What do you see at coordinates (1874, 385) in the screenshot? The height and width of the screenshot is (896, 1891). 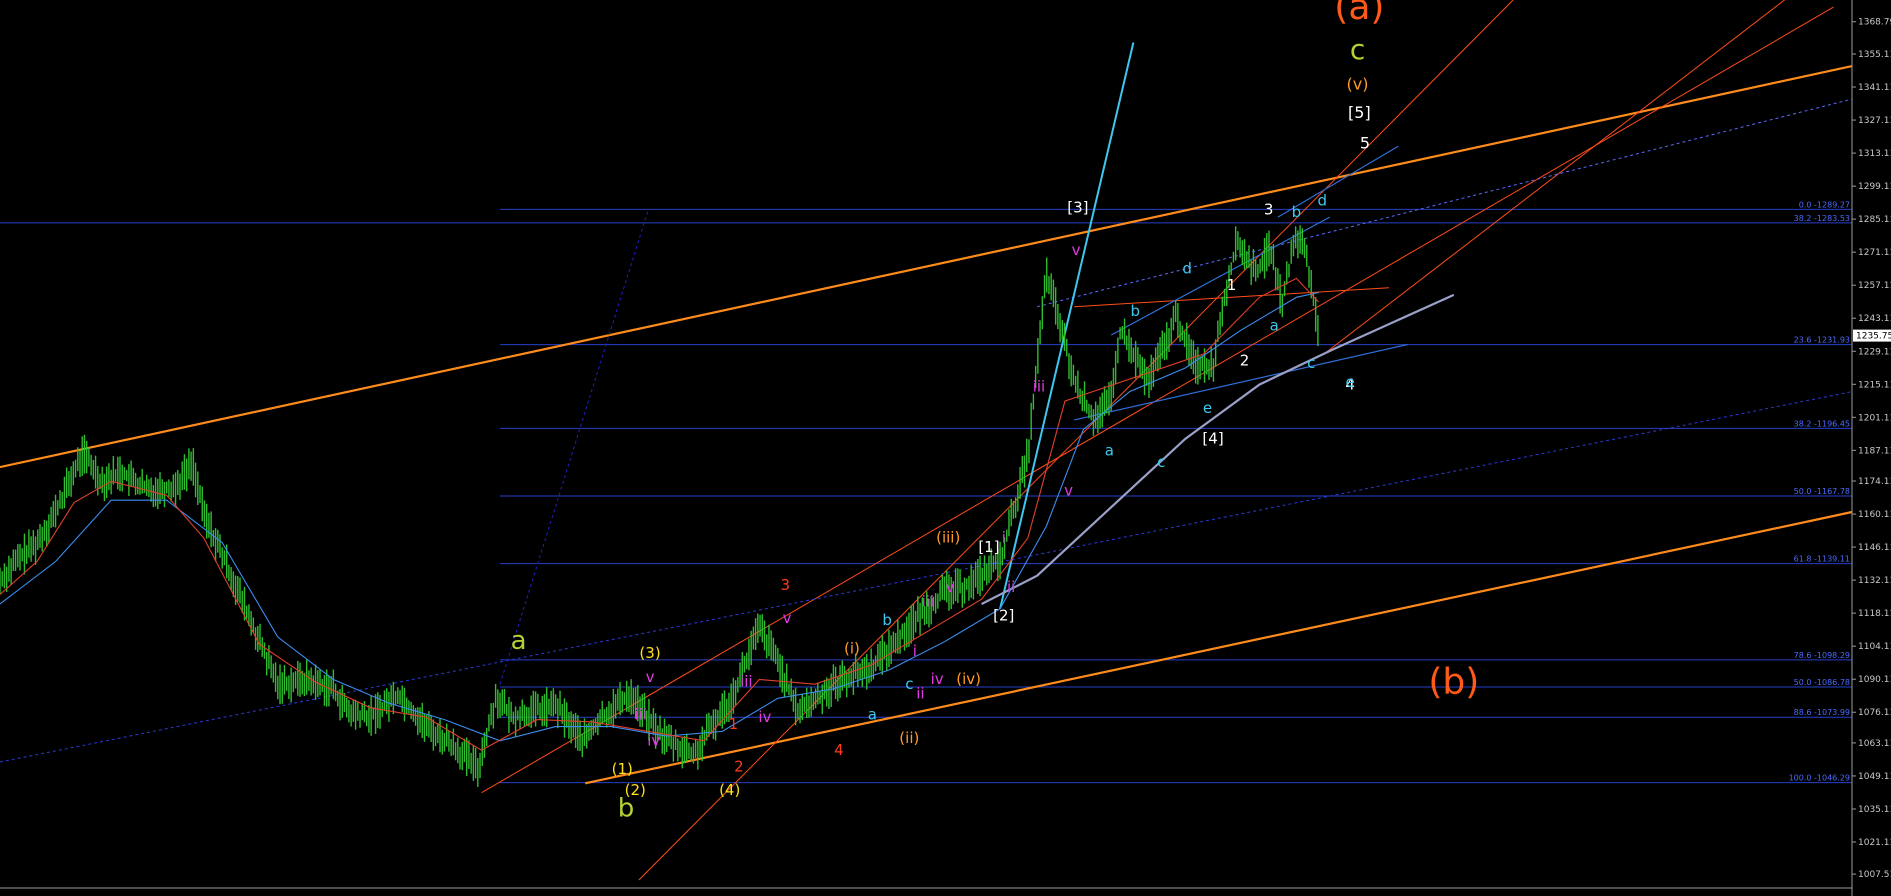 I see `price-tick-label-11: 1215.11` at bounding box center [1874, 385].